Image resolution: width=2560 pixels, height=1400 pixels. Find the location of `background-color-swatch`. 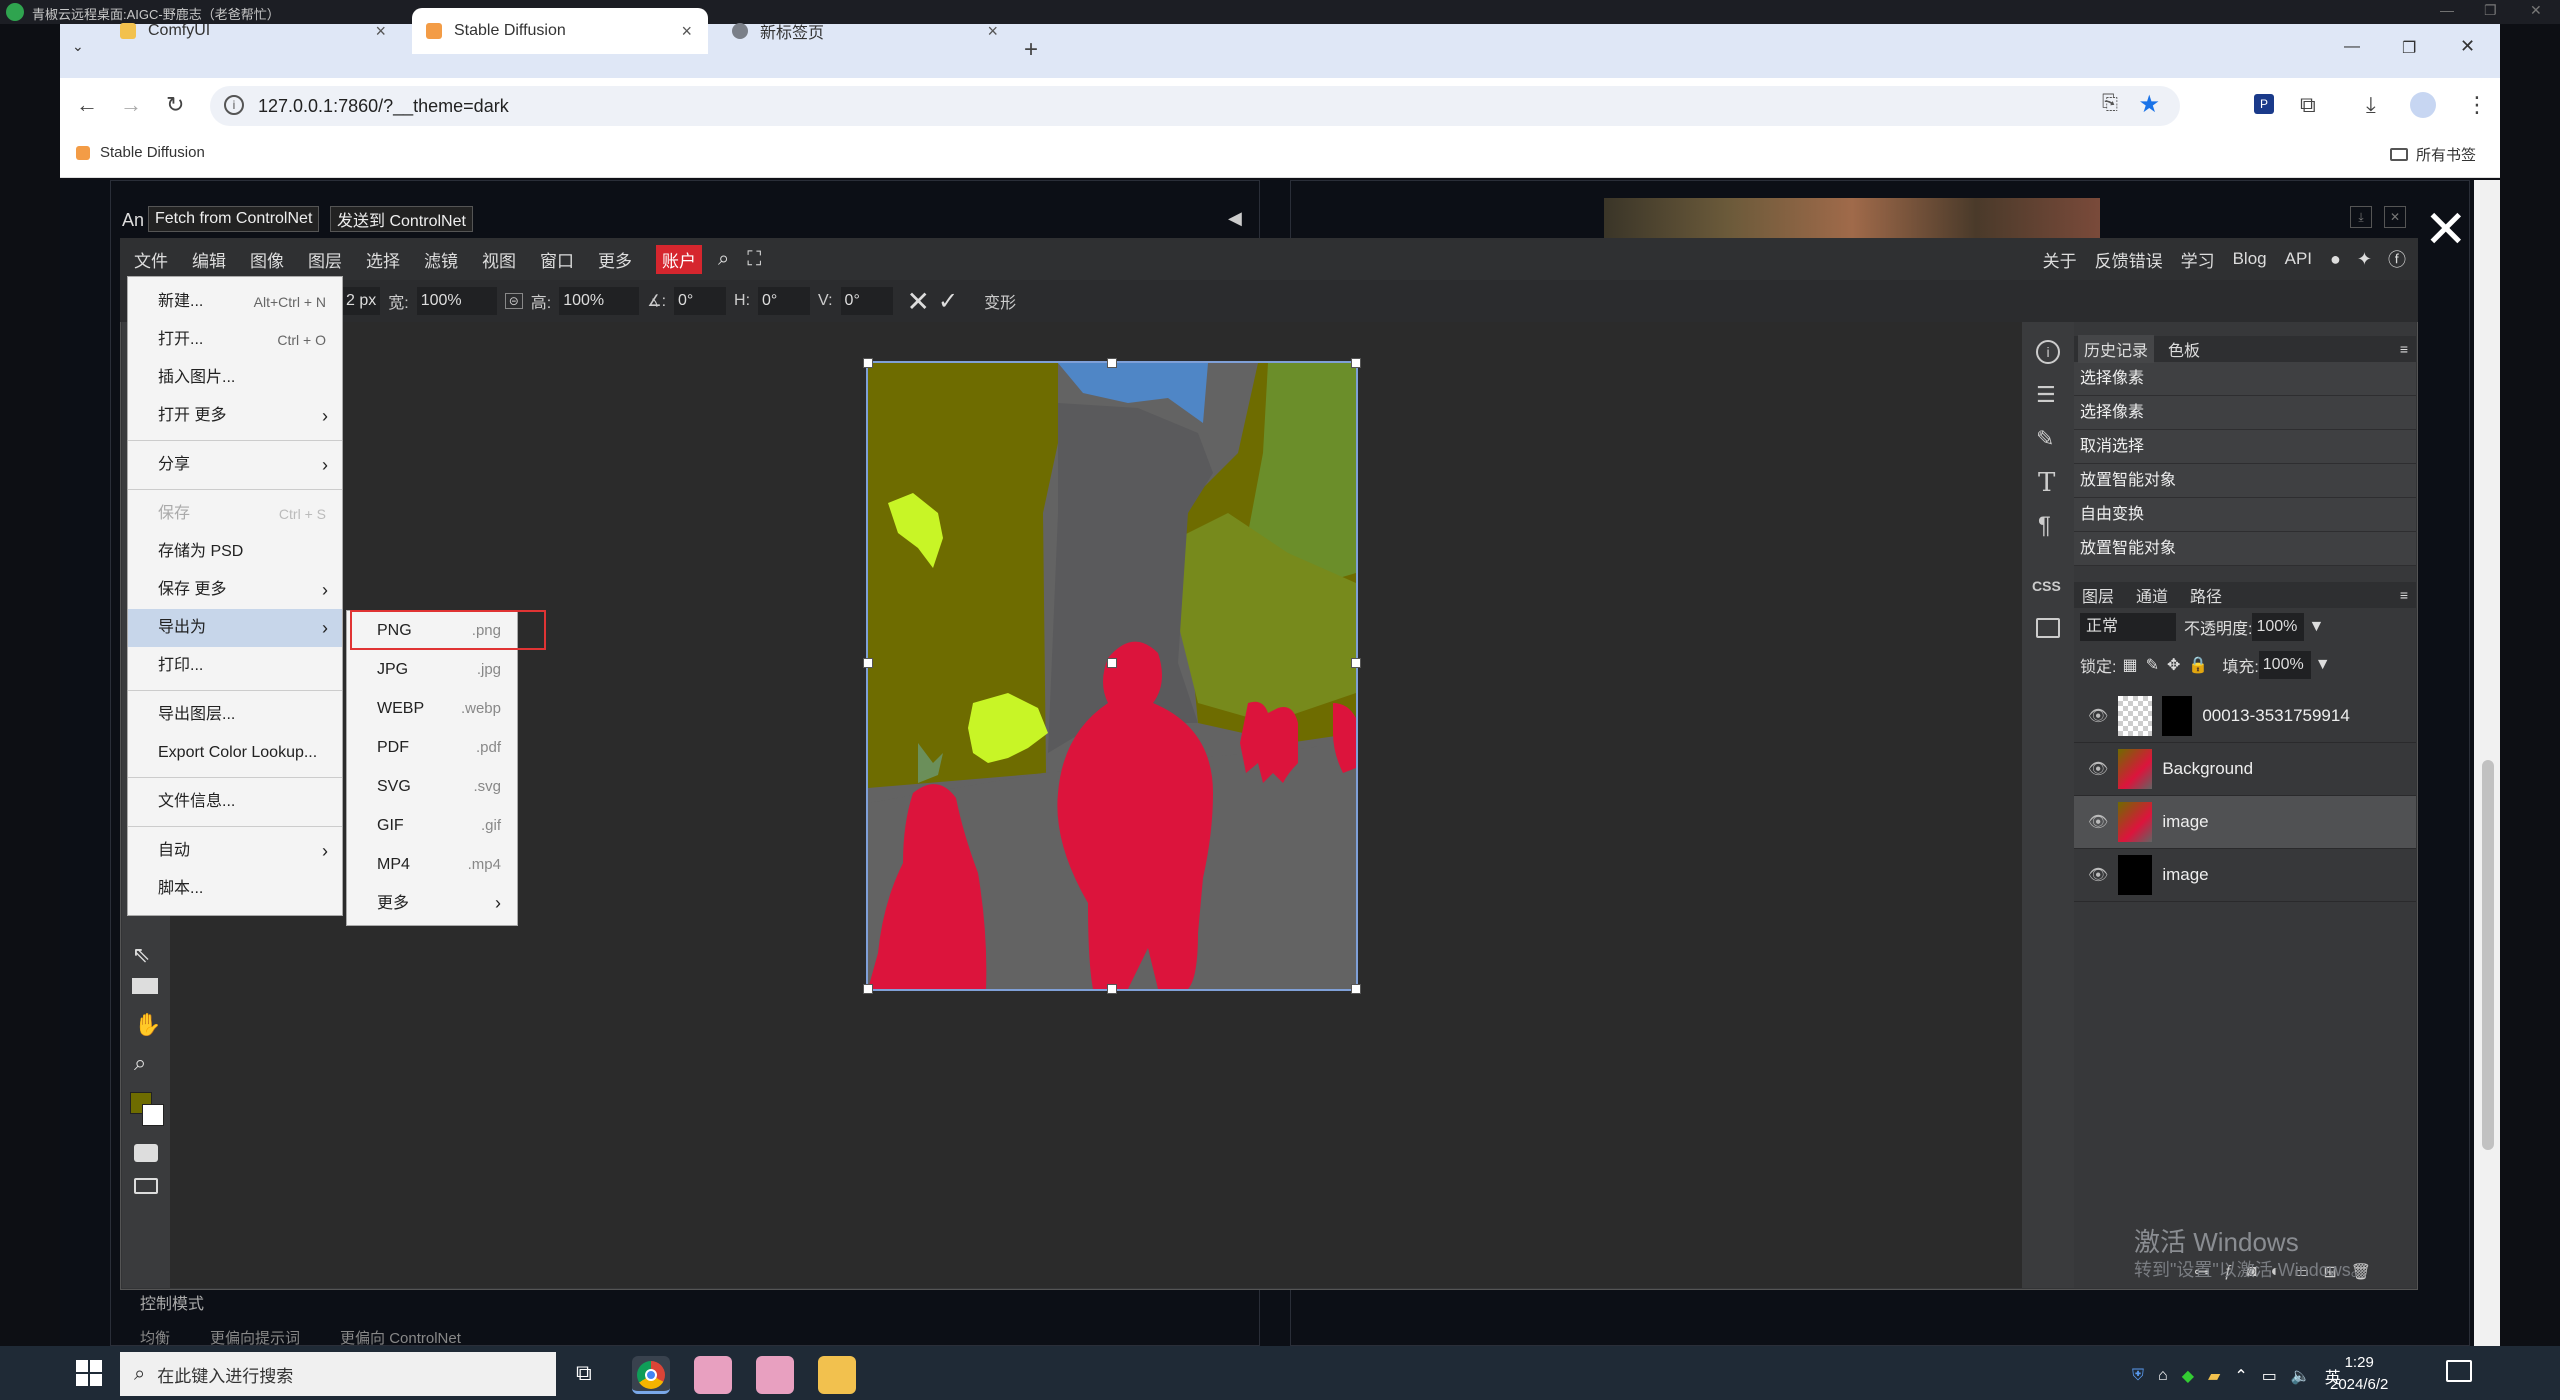

background-color-swatch is located at coordinates (153, 1115).